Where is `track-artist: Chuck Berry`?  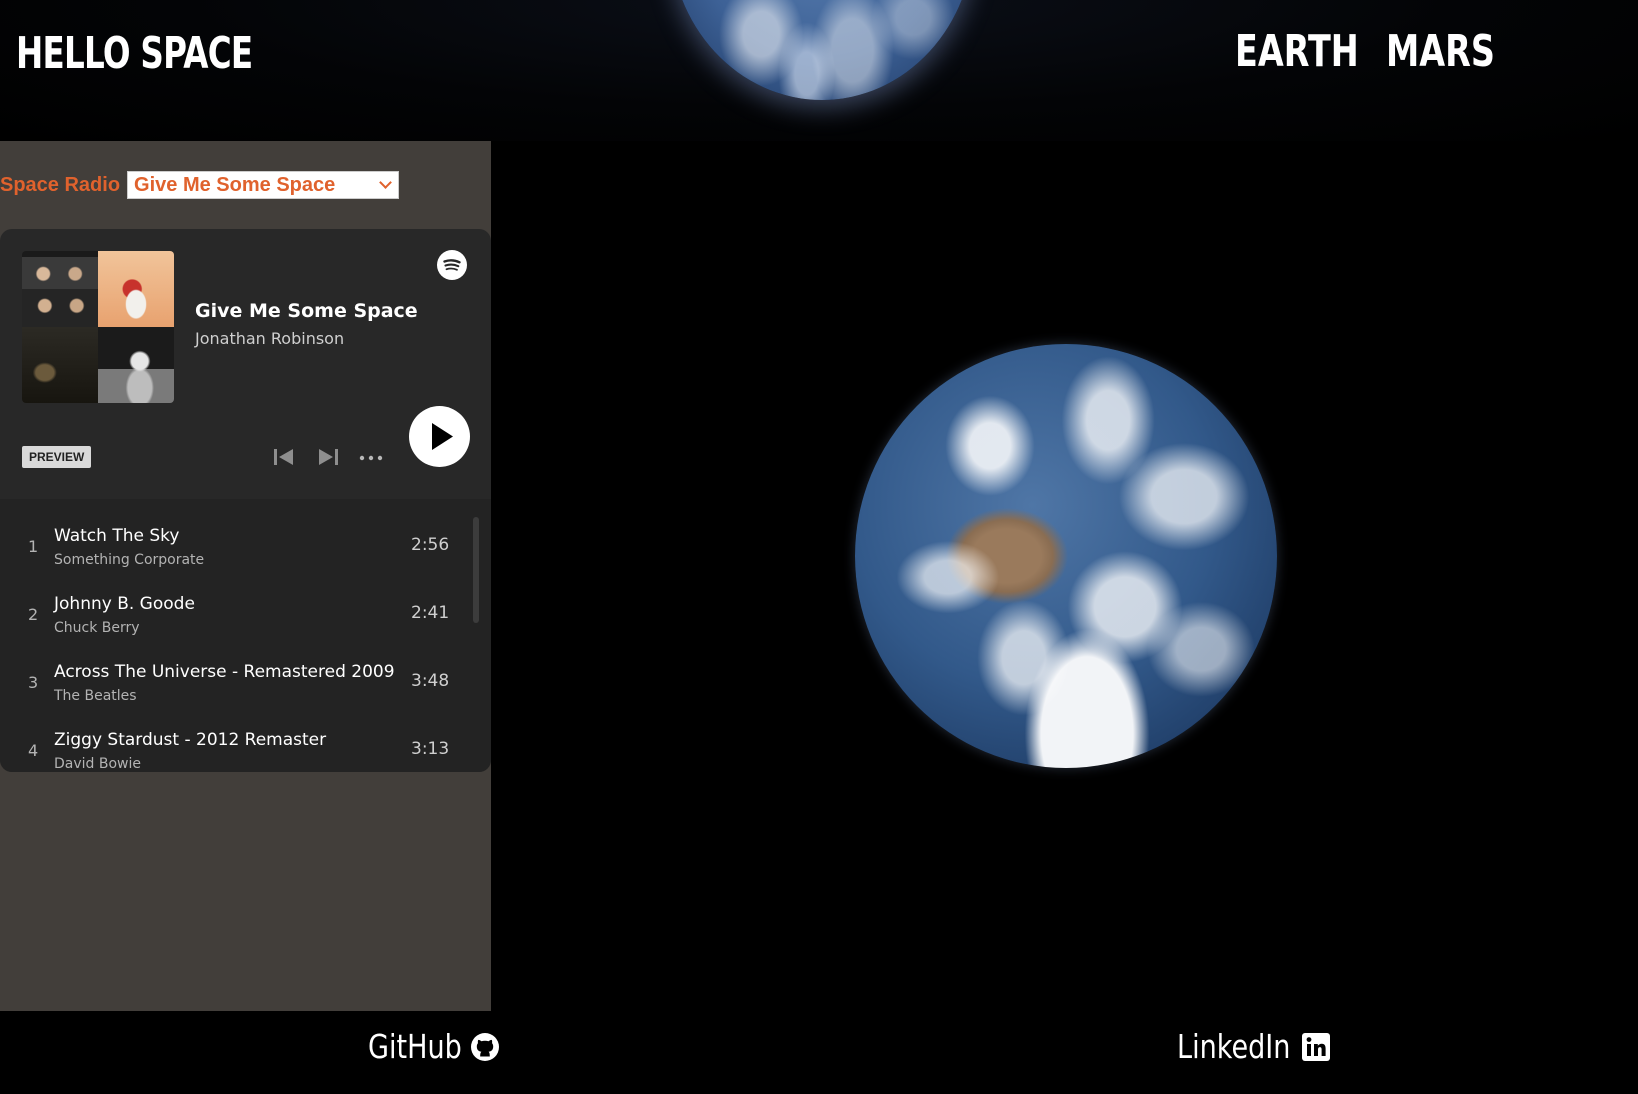 track-artist: Chuck Berry is located at coordinates (97, 628).